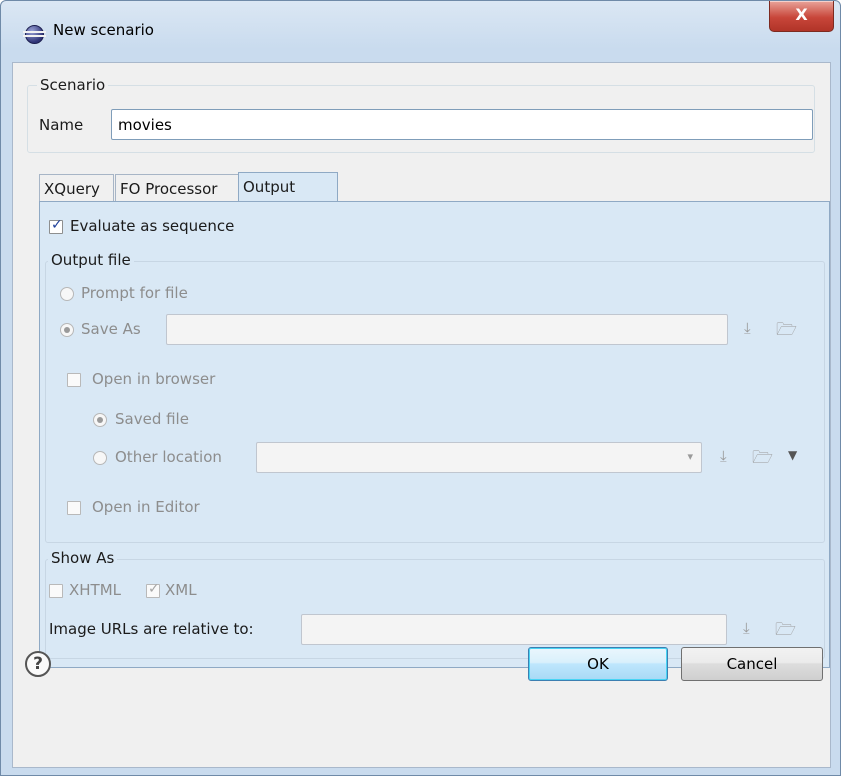 This screenshot has height=776, width=841. What do you see at coordinates (690, 456) in the screenshot?
I see `dropdown-arrow-icon: ▾` at bounding box center [690, 456].